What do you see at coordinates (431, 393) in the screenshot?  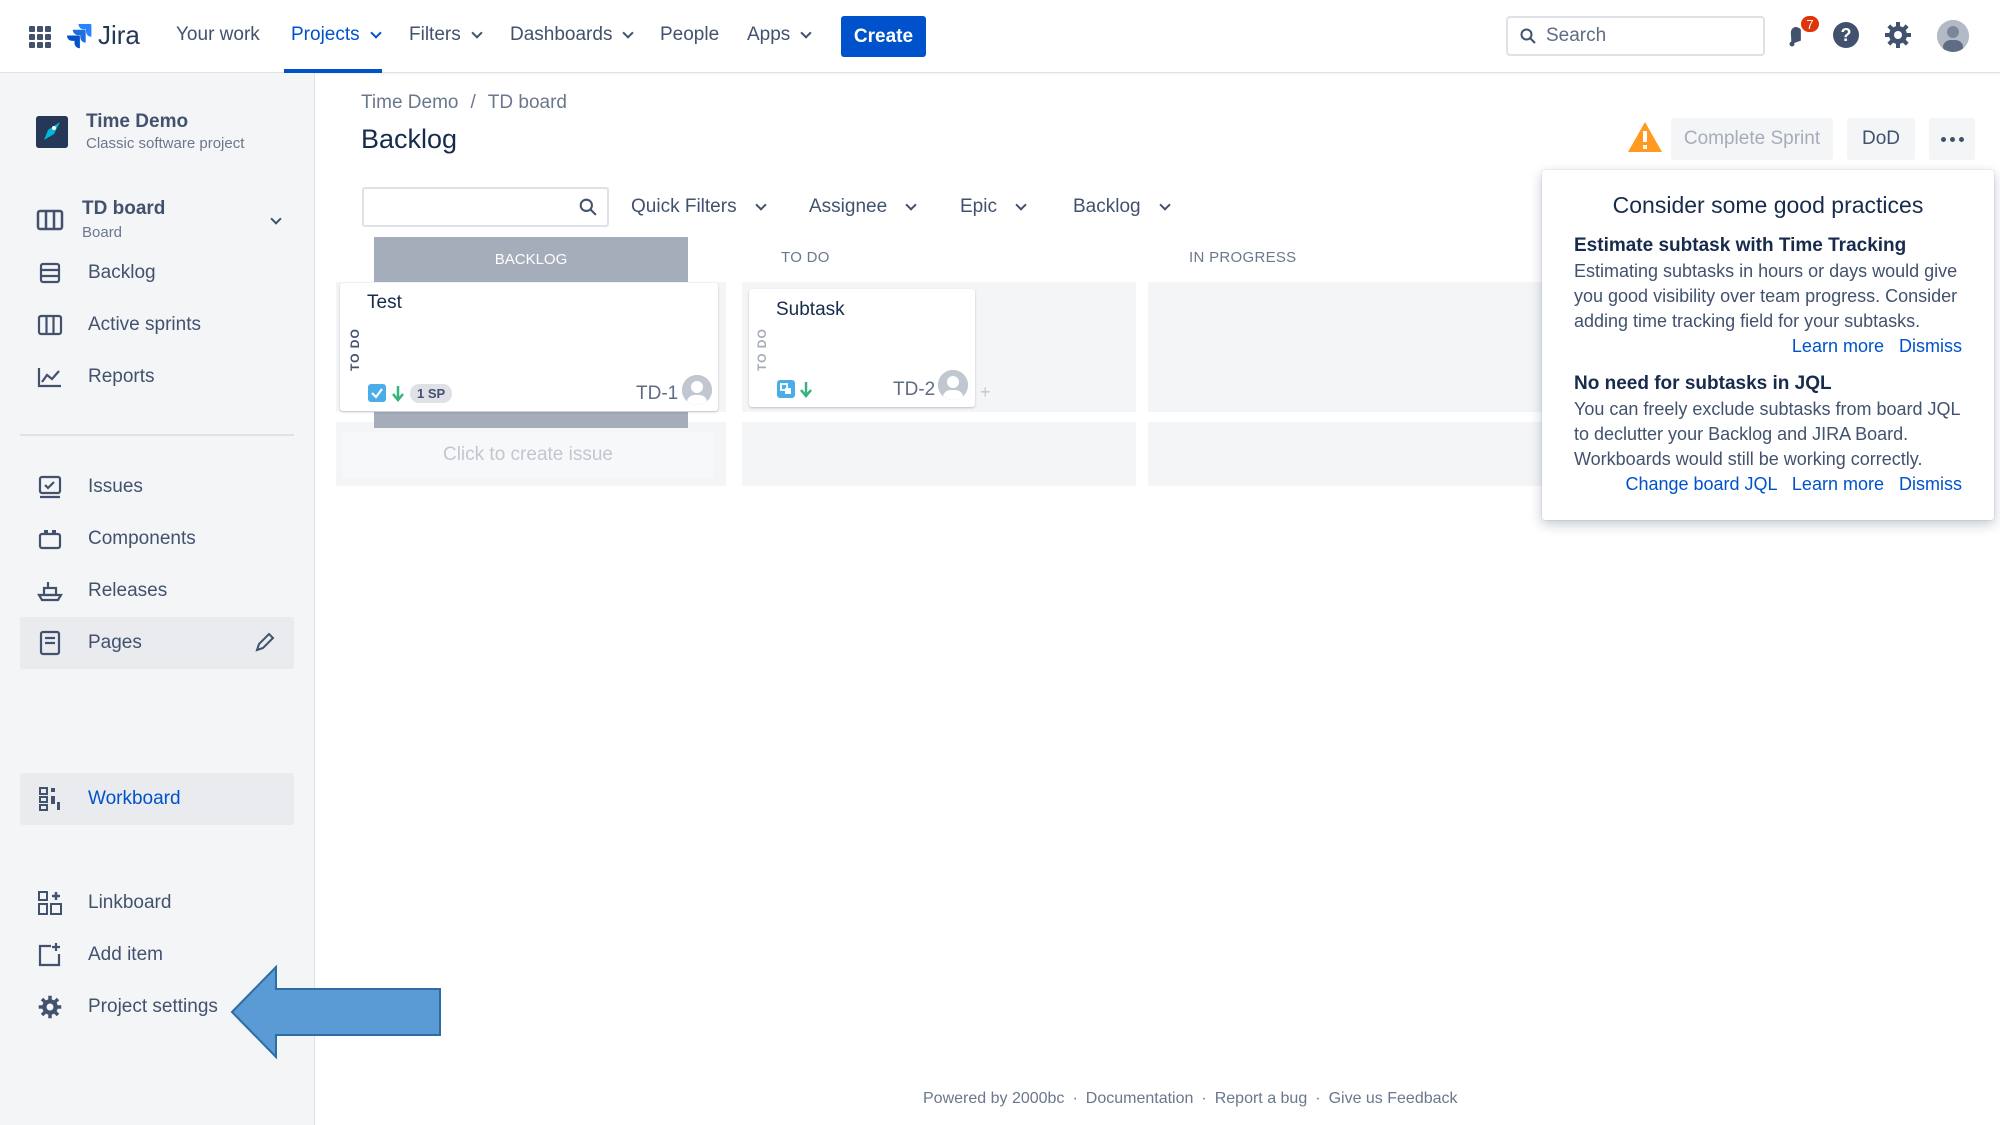 I see `story-points-badge: 1 SP` at bounding box center [431, 393].